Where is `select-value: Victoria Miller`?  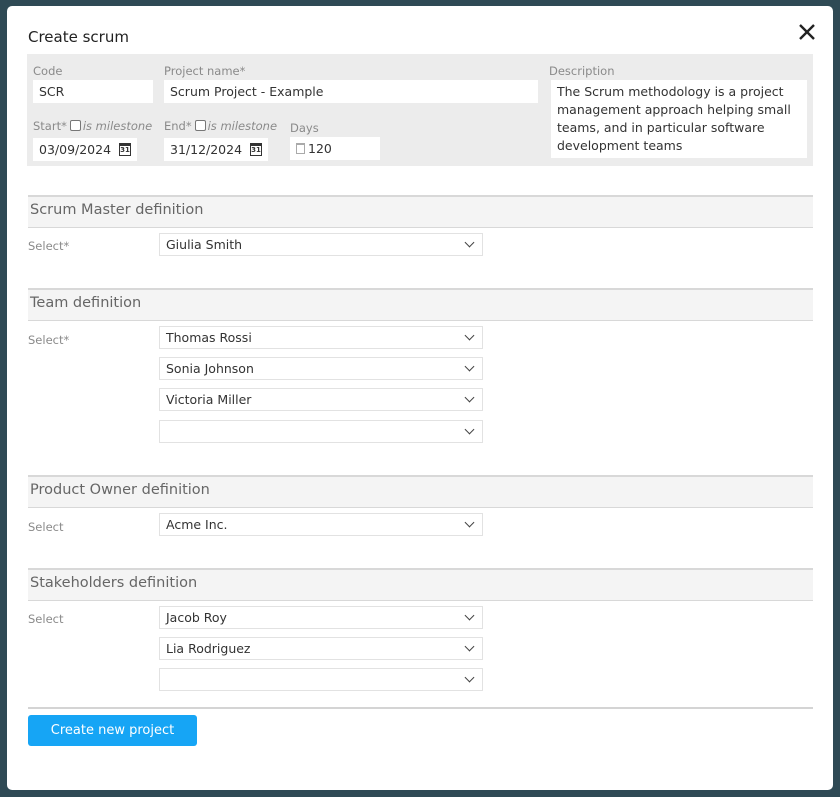
select-value: Victoria Miller is located at coordinates (209, 399).